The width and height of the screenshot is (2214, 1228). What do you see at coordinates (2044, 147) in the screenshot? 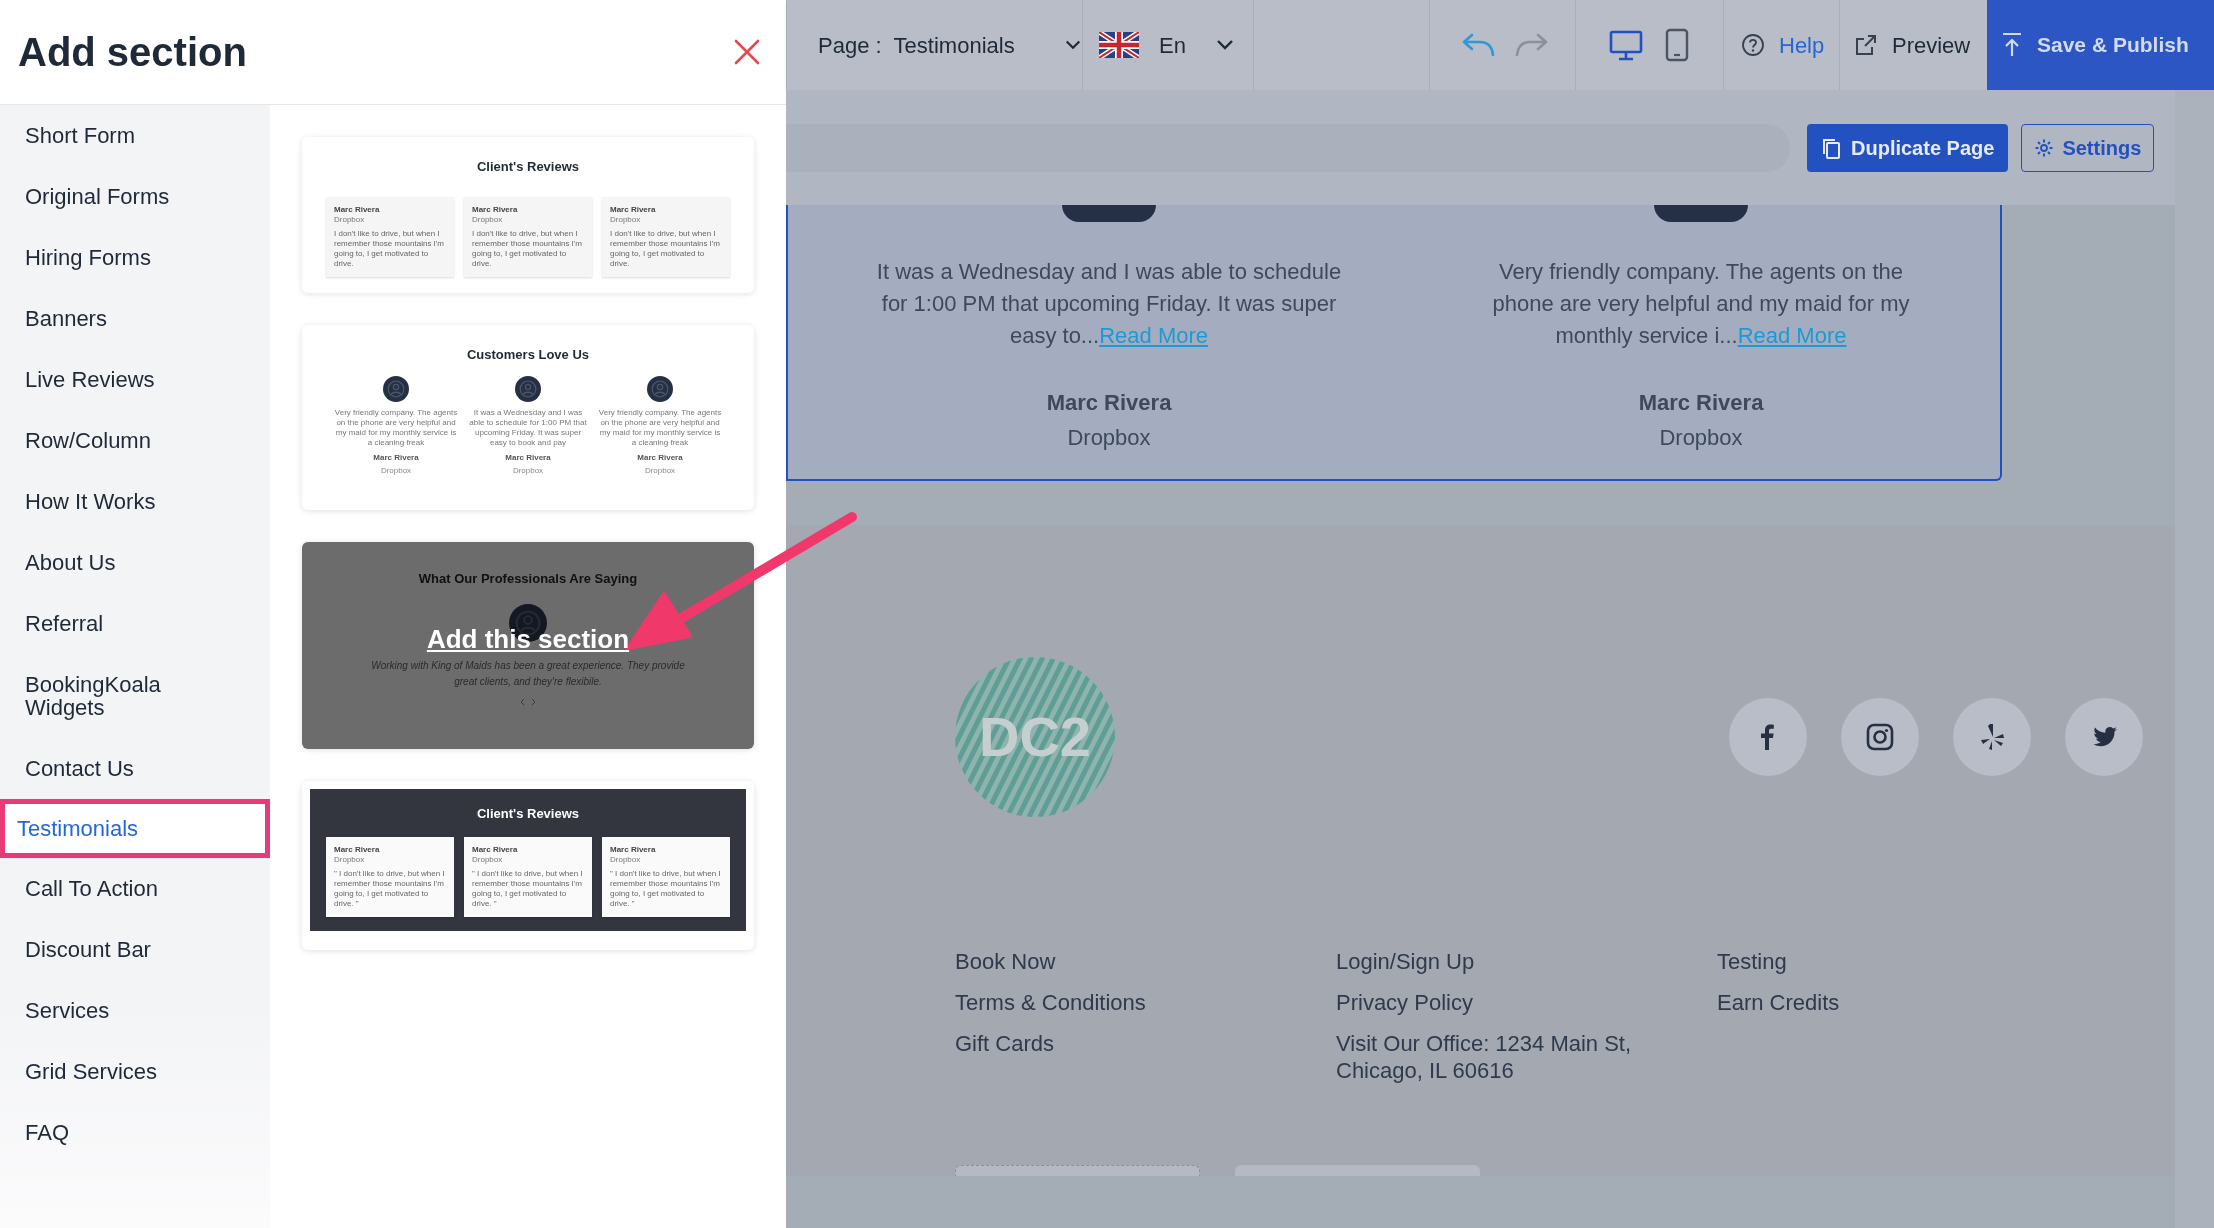
I see `gear-icon` at bounding box center [2044, 147].